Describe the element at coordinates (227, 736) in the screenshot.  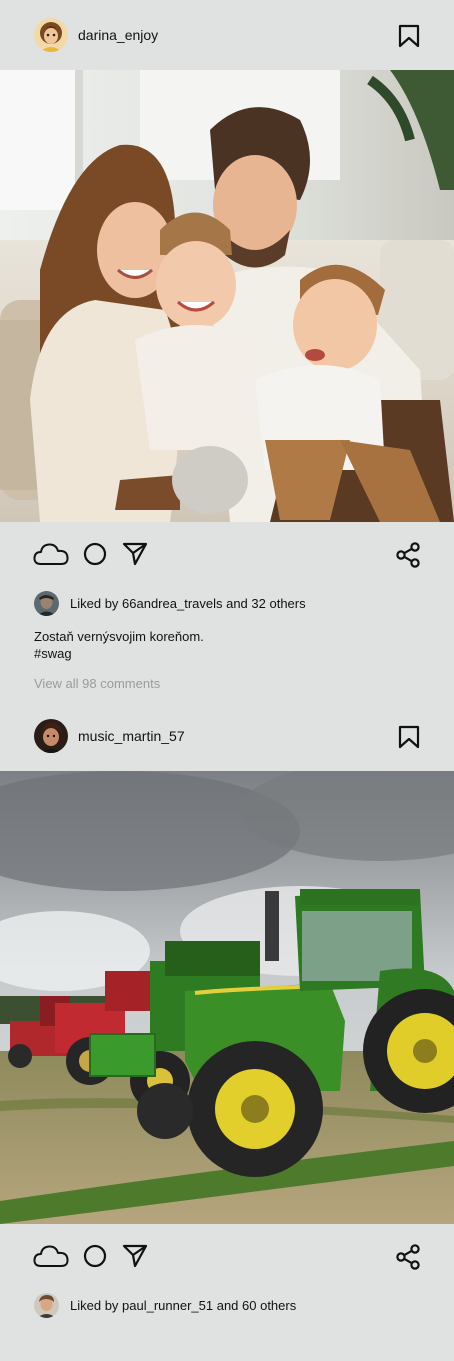
I see `post-header: music_martin_57` at that location.